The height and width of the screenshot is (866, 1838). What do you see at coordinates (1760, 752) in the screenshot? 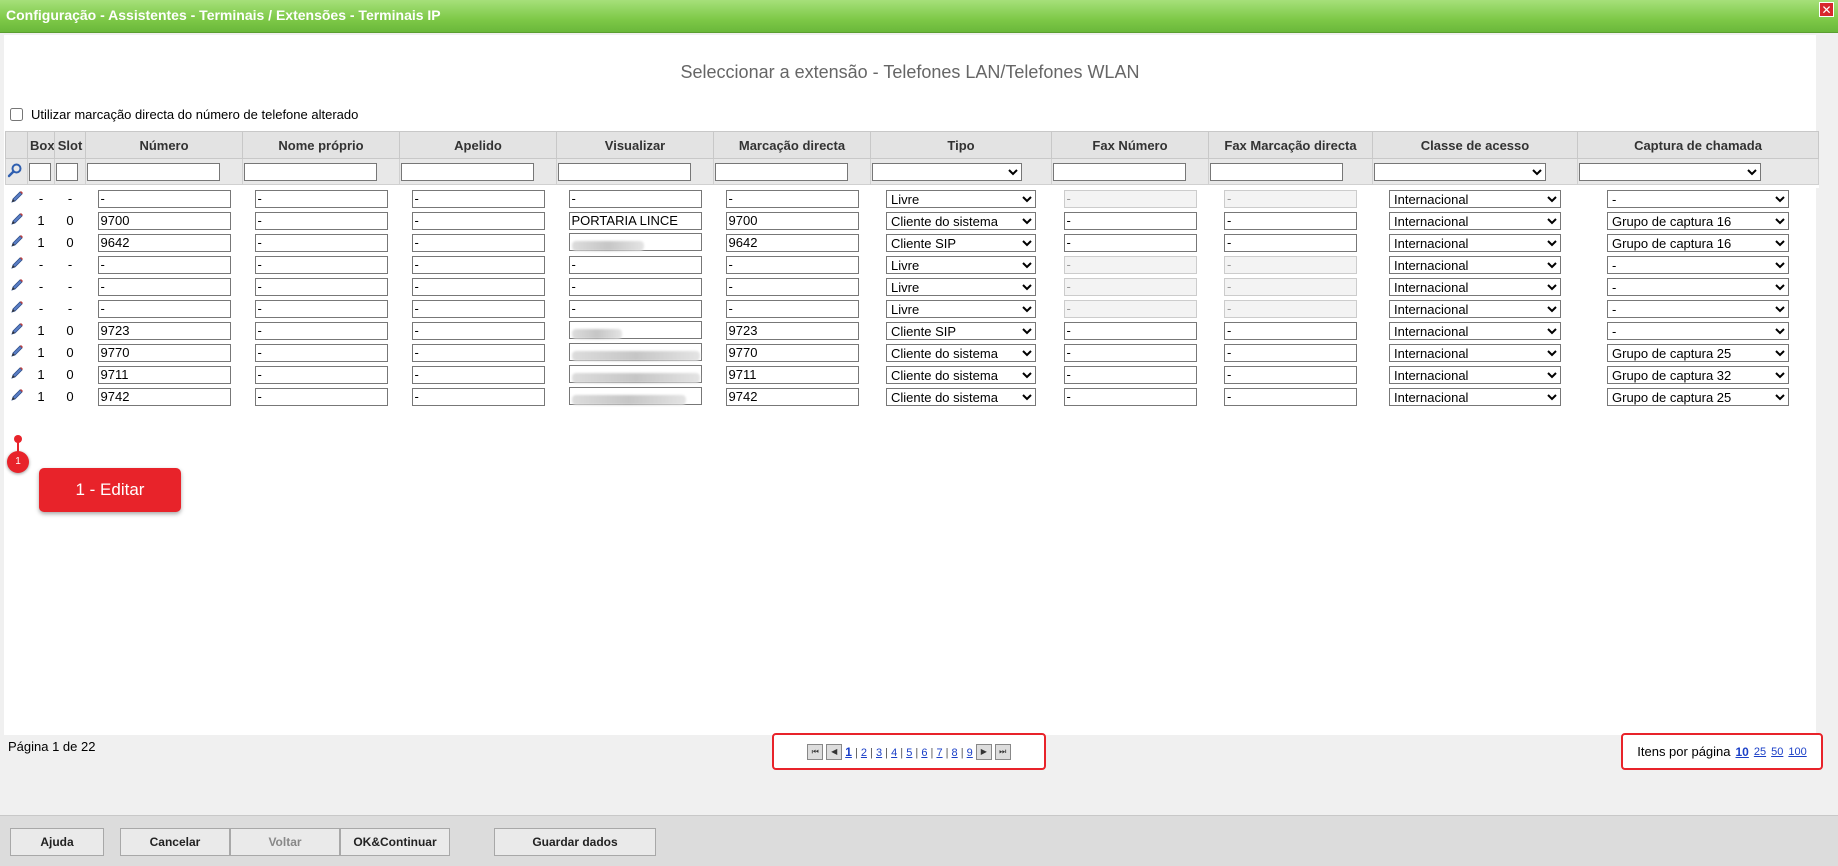
I see `per-page-option-25: 25` at bounding box center [1760, 752].